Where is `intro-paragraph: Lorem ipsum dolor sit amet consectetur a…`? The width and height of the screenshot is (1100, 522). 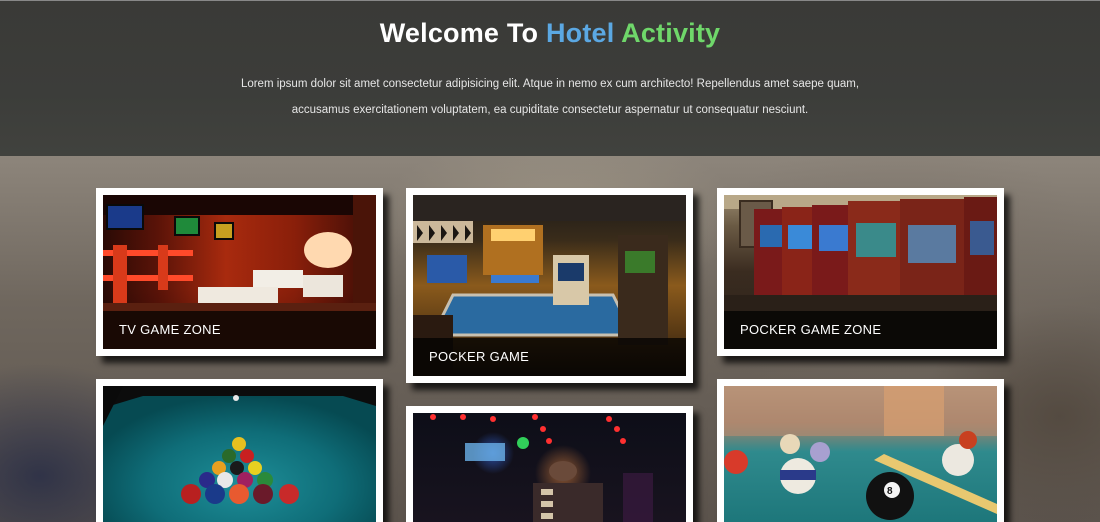
intro-paragraph: Lorem ipsum dolor sit amet consectetur a… is located at coordinates (550, 97).